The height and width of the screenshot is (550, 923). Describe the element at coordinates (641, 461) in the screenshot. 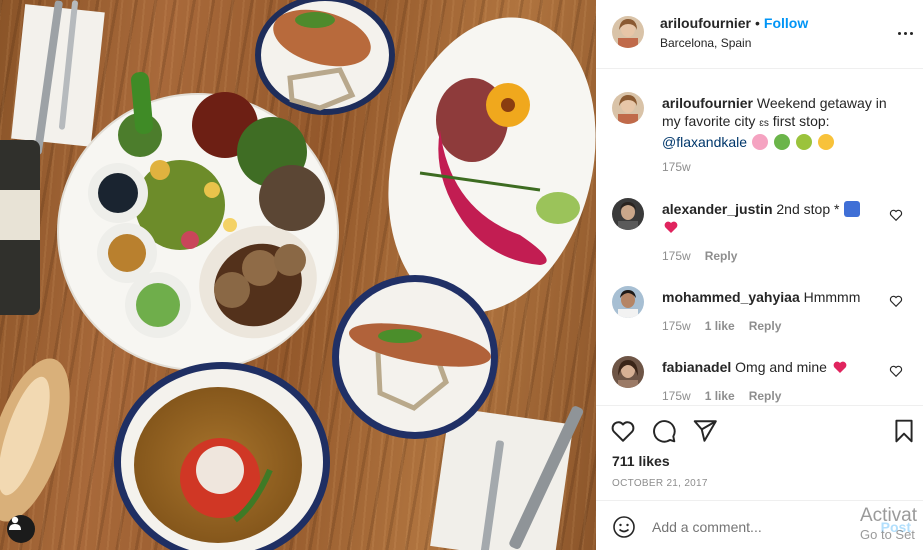

I see `likes-count: 711 likes` at that location.